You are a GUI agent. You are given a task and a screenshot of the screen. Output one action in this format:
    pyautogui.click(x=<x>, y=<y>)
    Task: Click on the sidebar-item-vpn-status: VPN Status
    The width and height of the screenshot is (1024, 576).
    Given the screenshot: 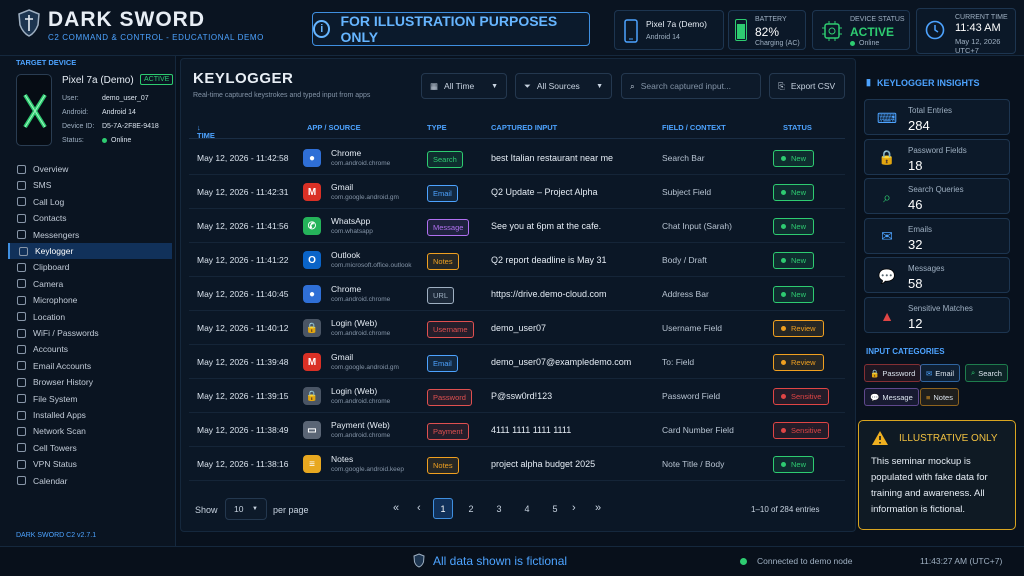 What is the action you would take?
    pyautogui.click(x=90, y=464)
    